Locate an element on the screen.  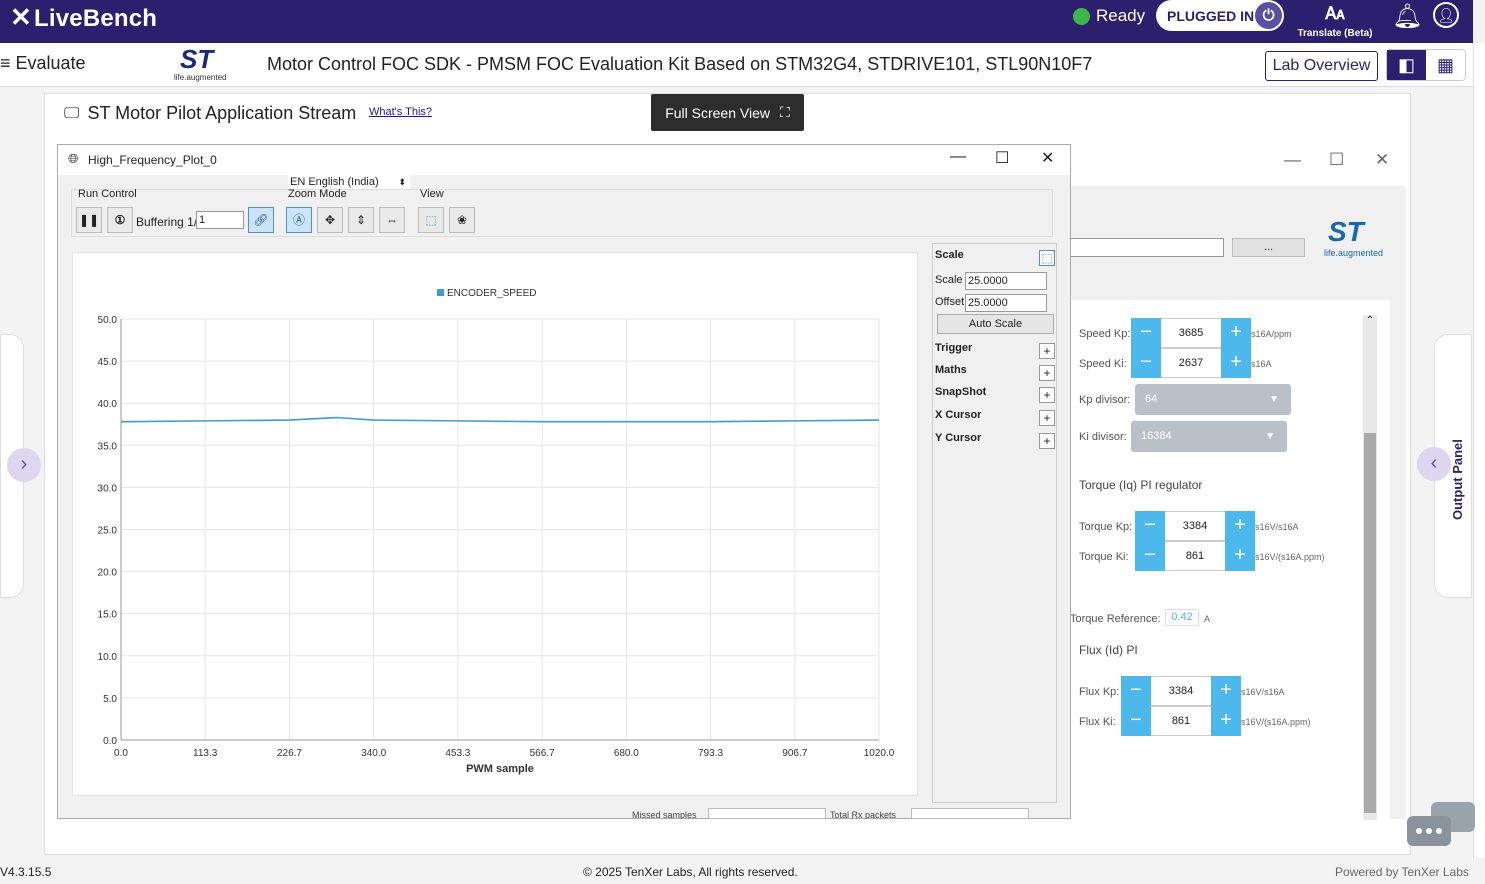
chevron-left-icon: ‹ is located at coordinates (1434, 464).